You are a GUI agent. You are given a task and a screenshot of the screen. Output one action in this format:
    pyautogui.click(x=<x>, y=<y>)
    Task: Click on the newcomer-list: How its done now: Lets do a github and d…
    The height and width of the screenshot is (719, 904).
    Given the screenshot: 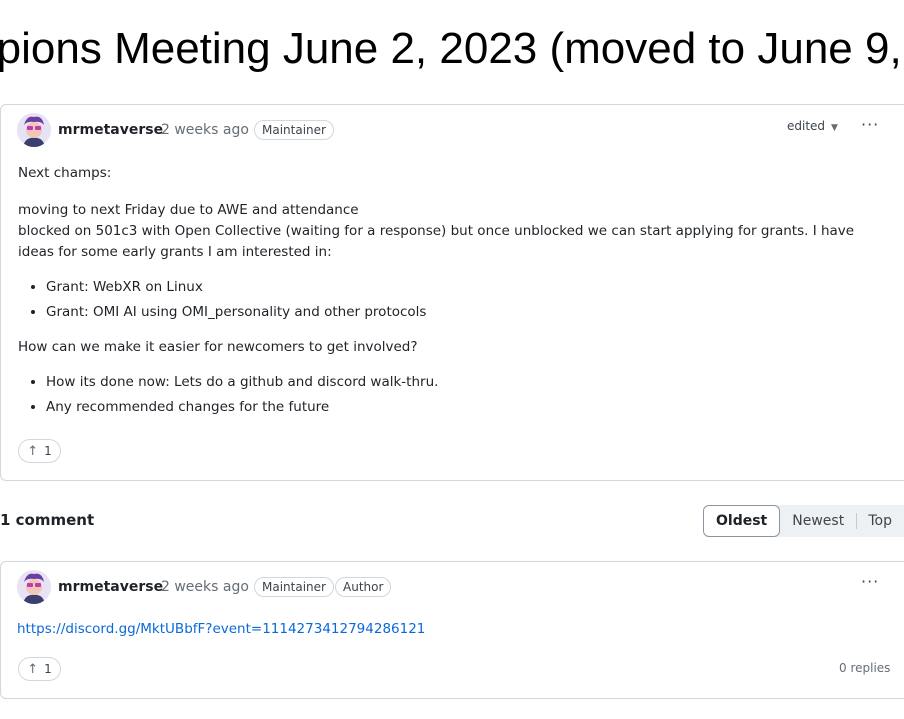 What is the action you would take?
    pyautogui.click(x=453, y=395)
    